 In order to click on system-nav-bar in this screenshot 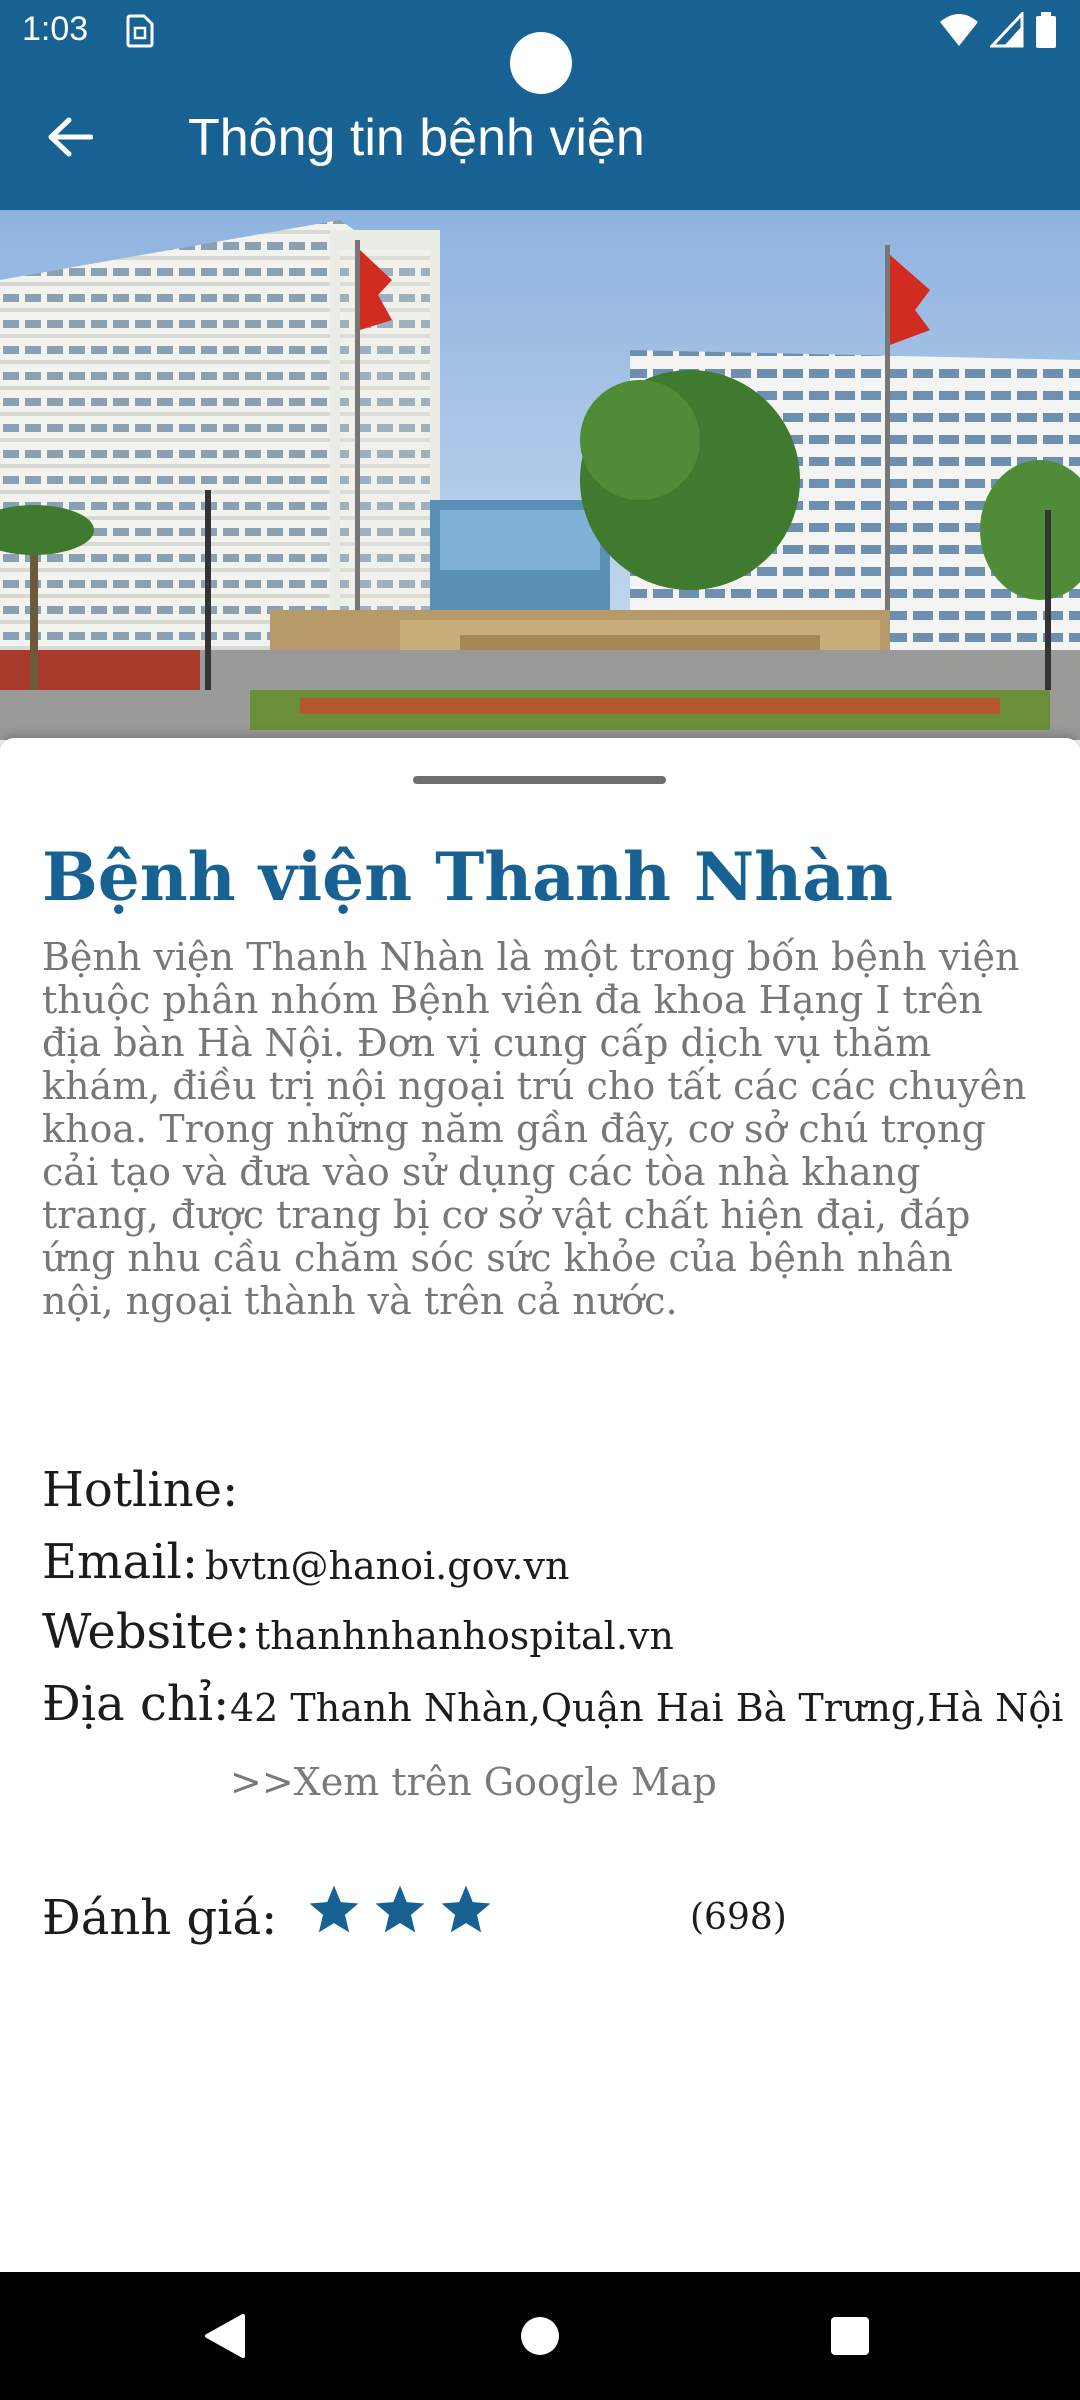, I will do `click(540, 2336)`.